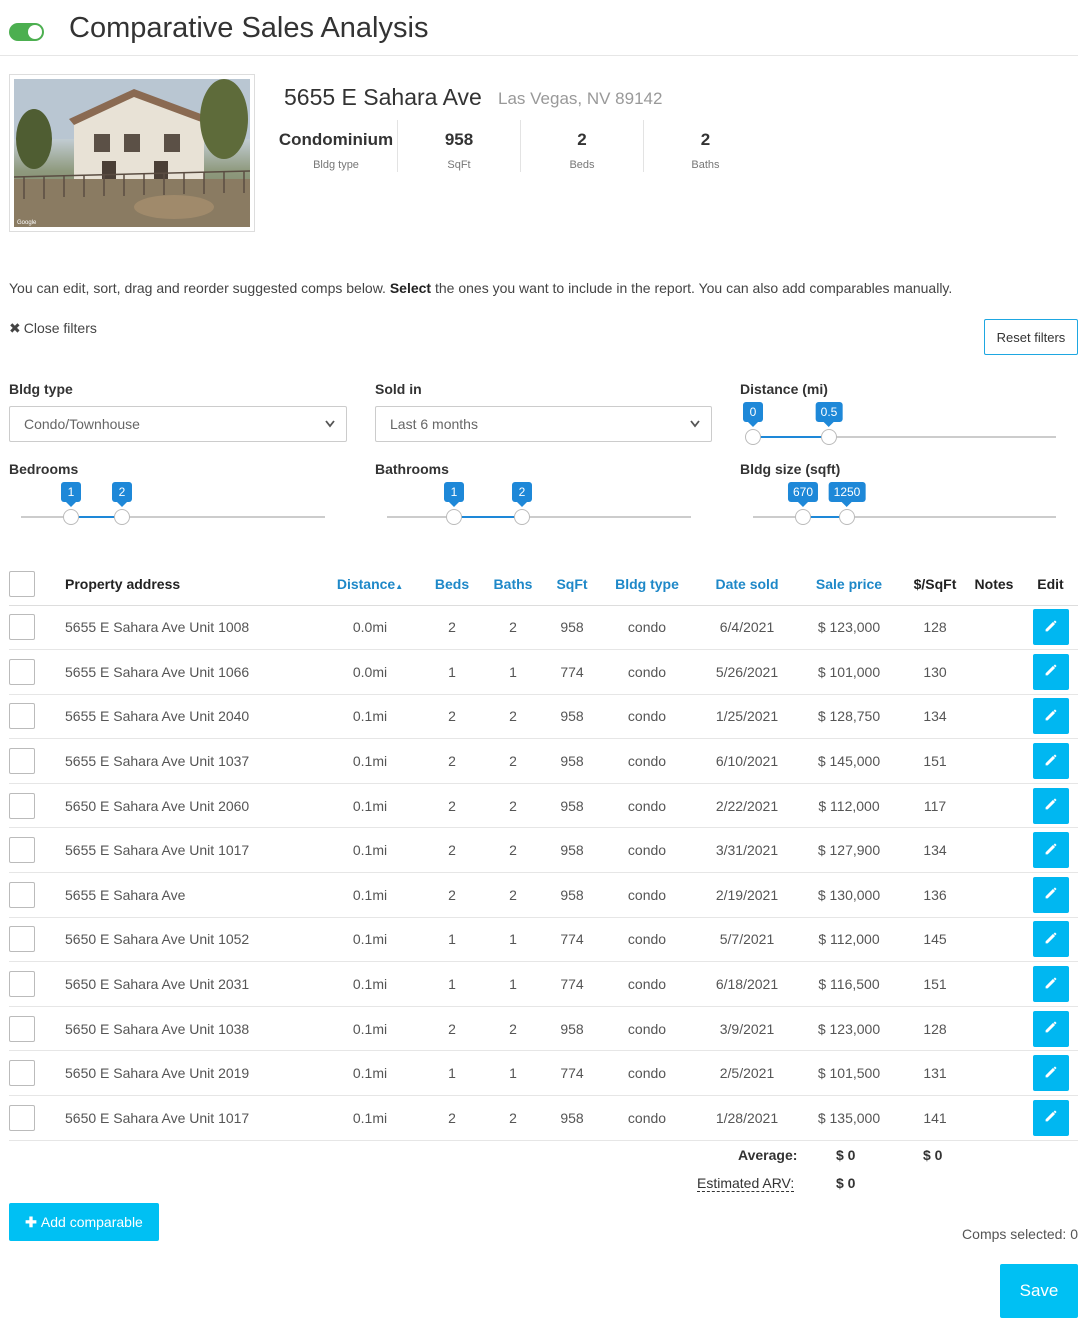  I want to click on property-photo: Google, so click(132, 153).